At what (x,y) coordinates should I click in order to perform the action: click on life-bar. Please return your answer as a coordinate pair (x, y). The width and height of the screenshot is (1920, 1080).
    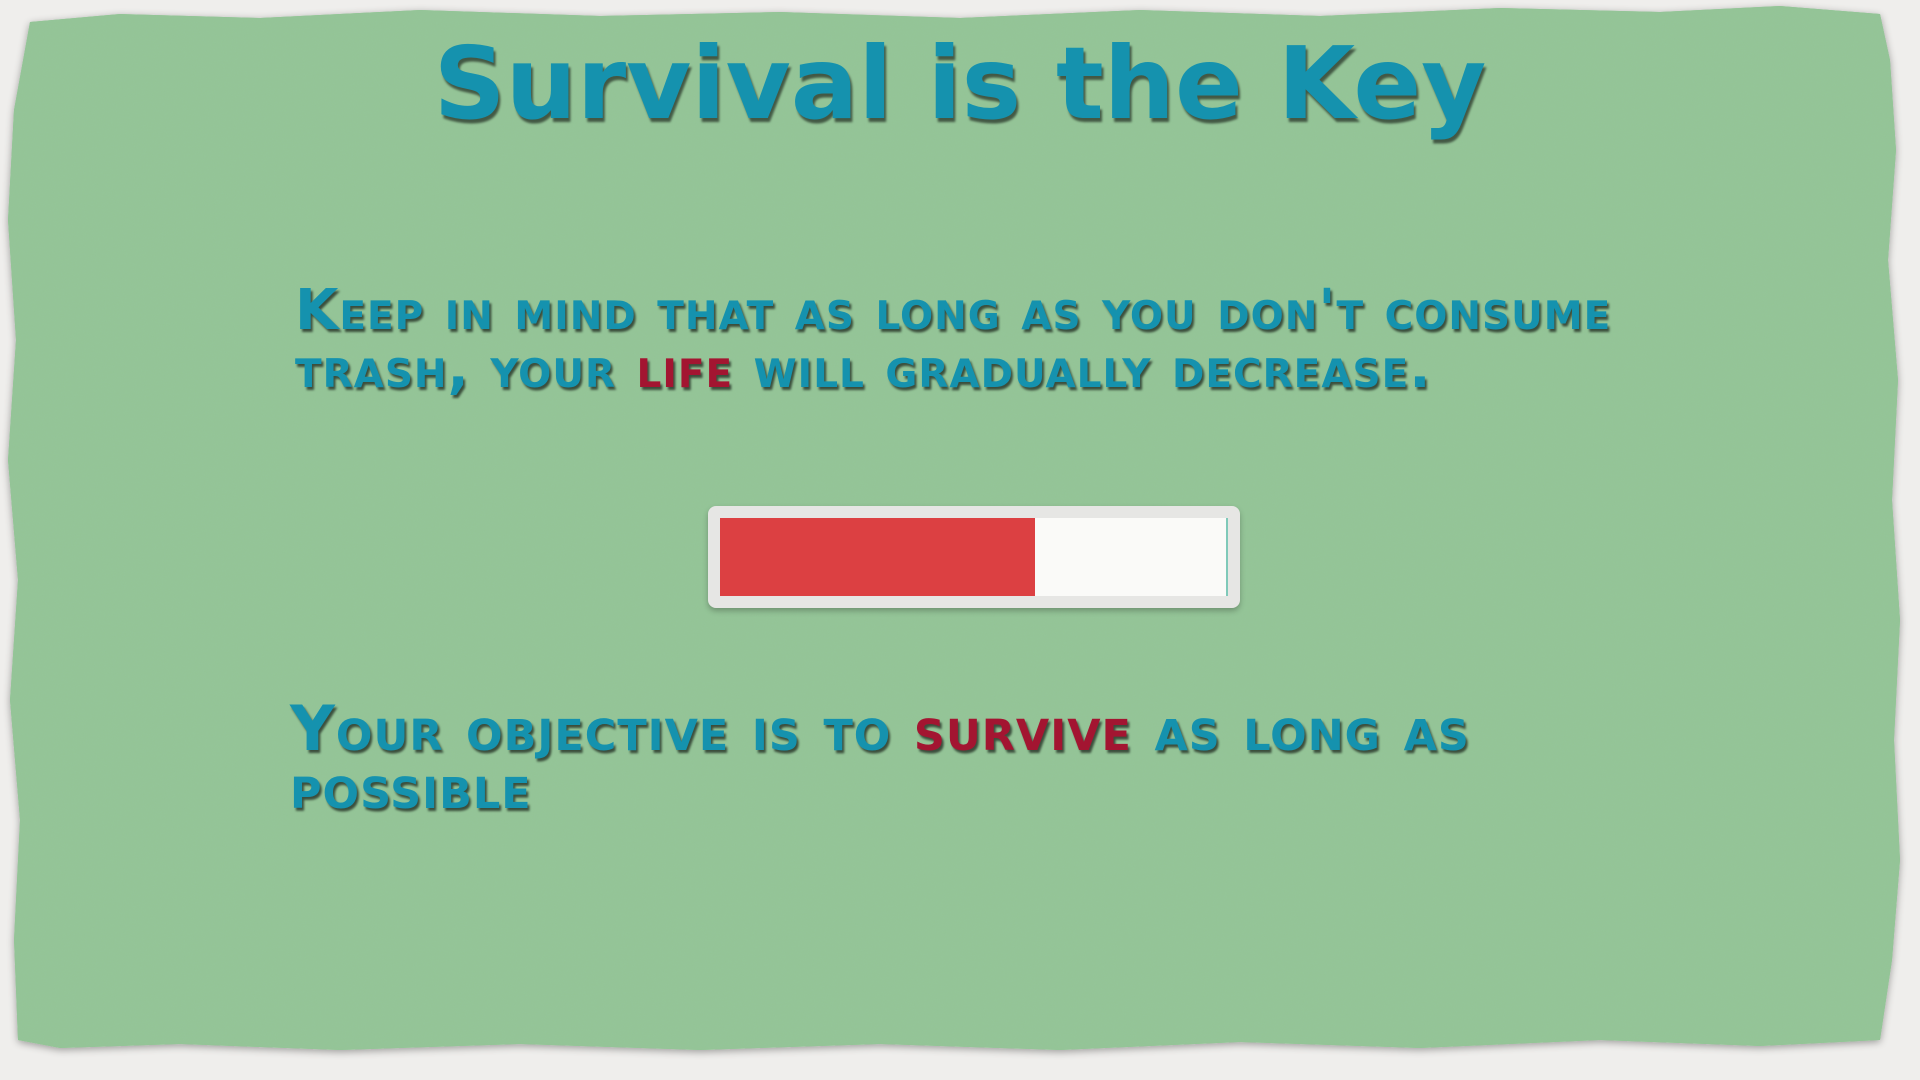
    Looking at the image, I should click on (974, 557).